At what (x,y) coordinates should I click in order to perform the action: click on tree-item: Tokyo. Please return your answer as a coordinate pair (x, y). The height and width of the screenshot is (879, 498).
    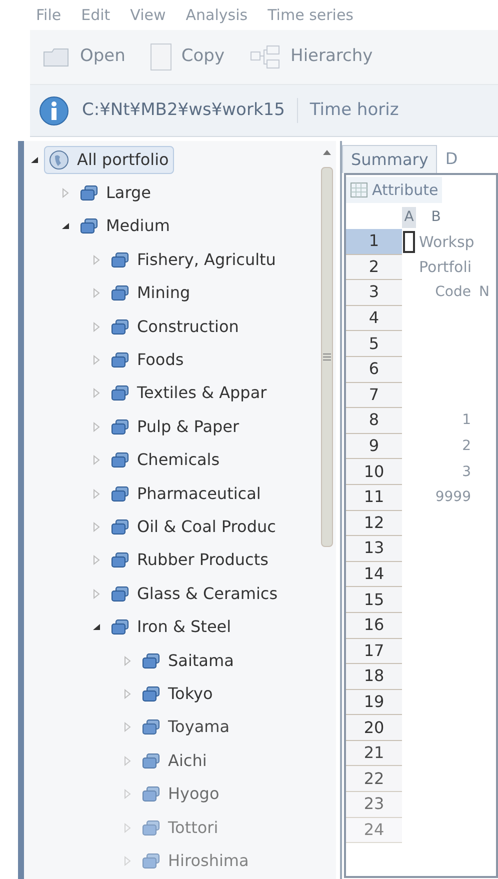
    Looking at the image, I should click on (177, 694).